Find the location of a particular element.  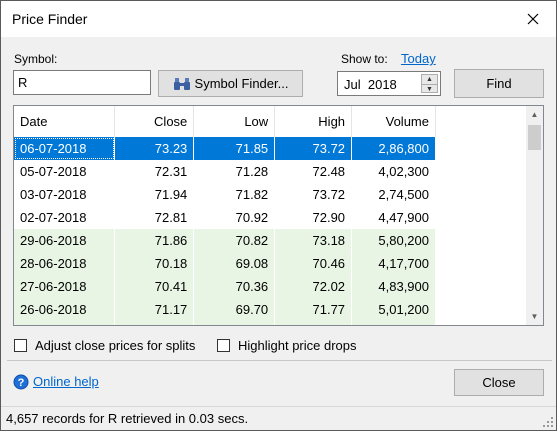

cell-high: 72.02 is located at coordinates (313, 286).